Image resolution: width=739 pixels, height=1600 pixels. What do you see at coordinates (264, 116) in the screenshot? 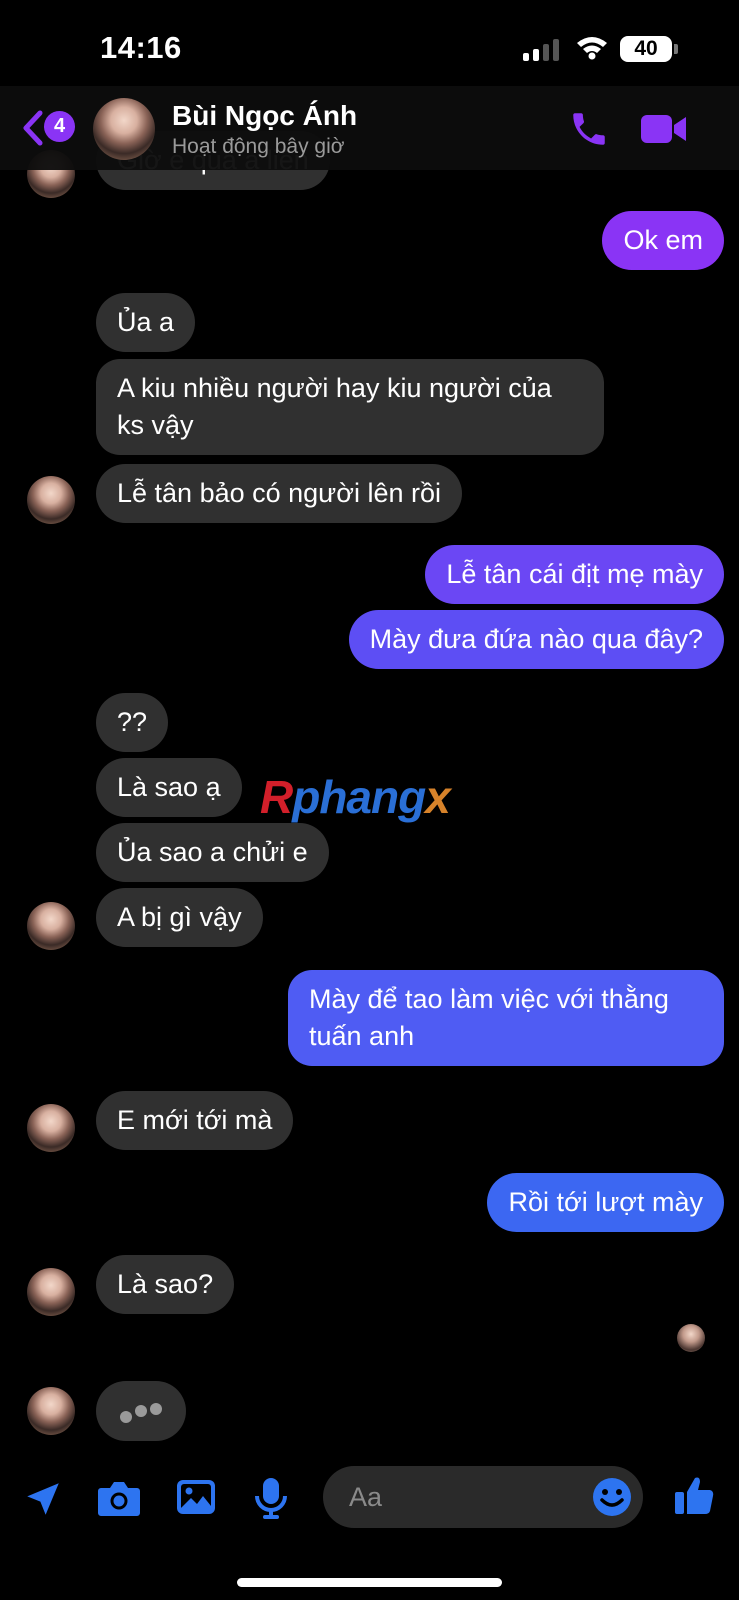
I see `contact-name: Bùi Ngọc Ánh` at bounding box center [264, 116].